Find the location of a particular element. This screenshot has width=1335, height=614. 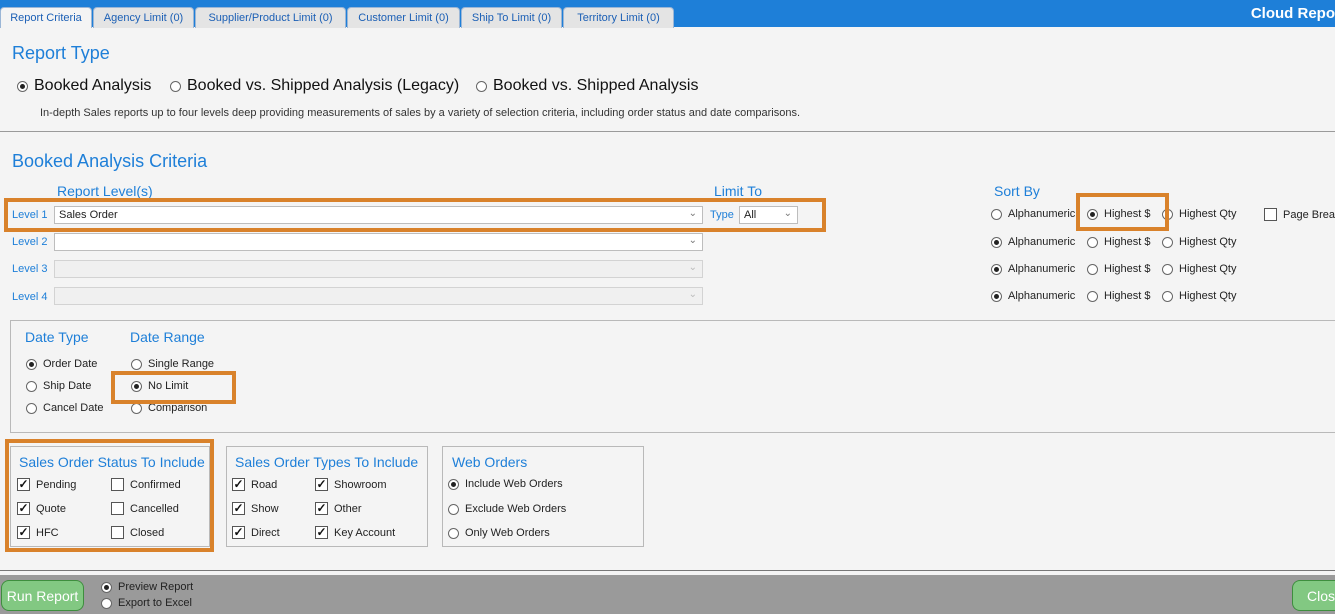

type-other: ✓ Other is located at coordinates (338, 508).